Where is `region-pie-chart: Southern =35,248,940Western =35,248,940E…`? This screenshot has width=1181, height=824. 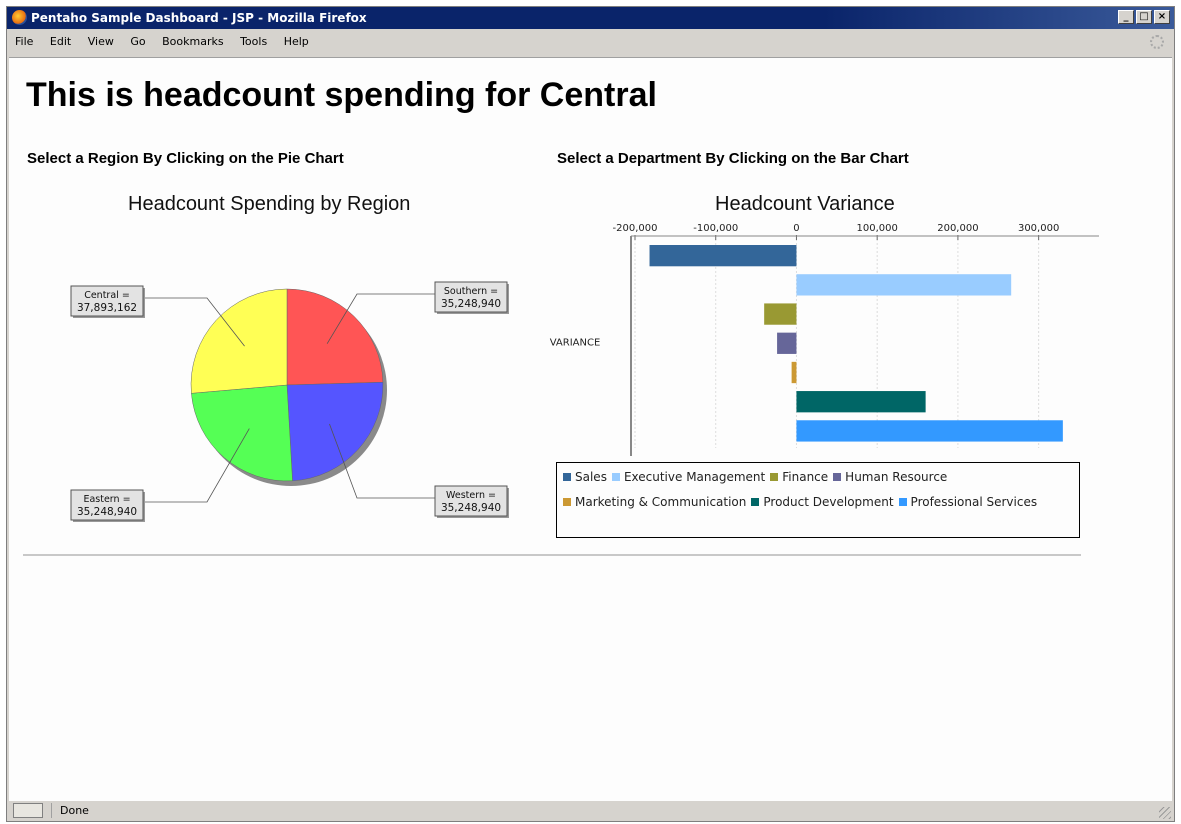
region-pie-chart: Southern =35,248,940Western =35,248,940E… is located at coordinates (289, 401).